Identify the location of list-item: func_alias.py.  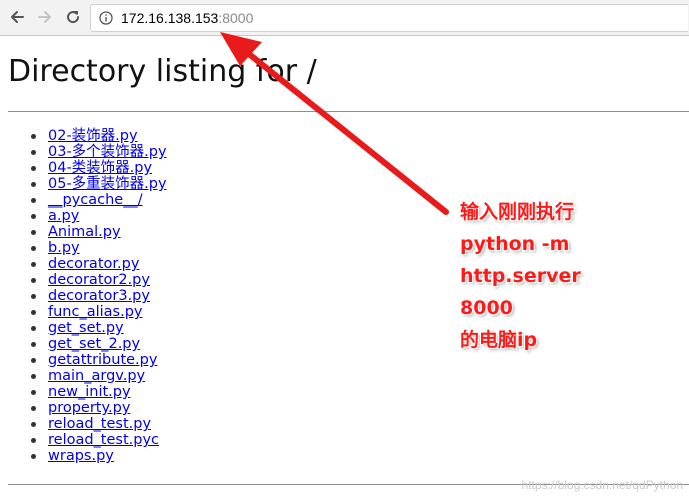
(98, 312).